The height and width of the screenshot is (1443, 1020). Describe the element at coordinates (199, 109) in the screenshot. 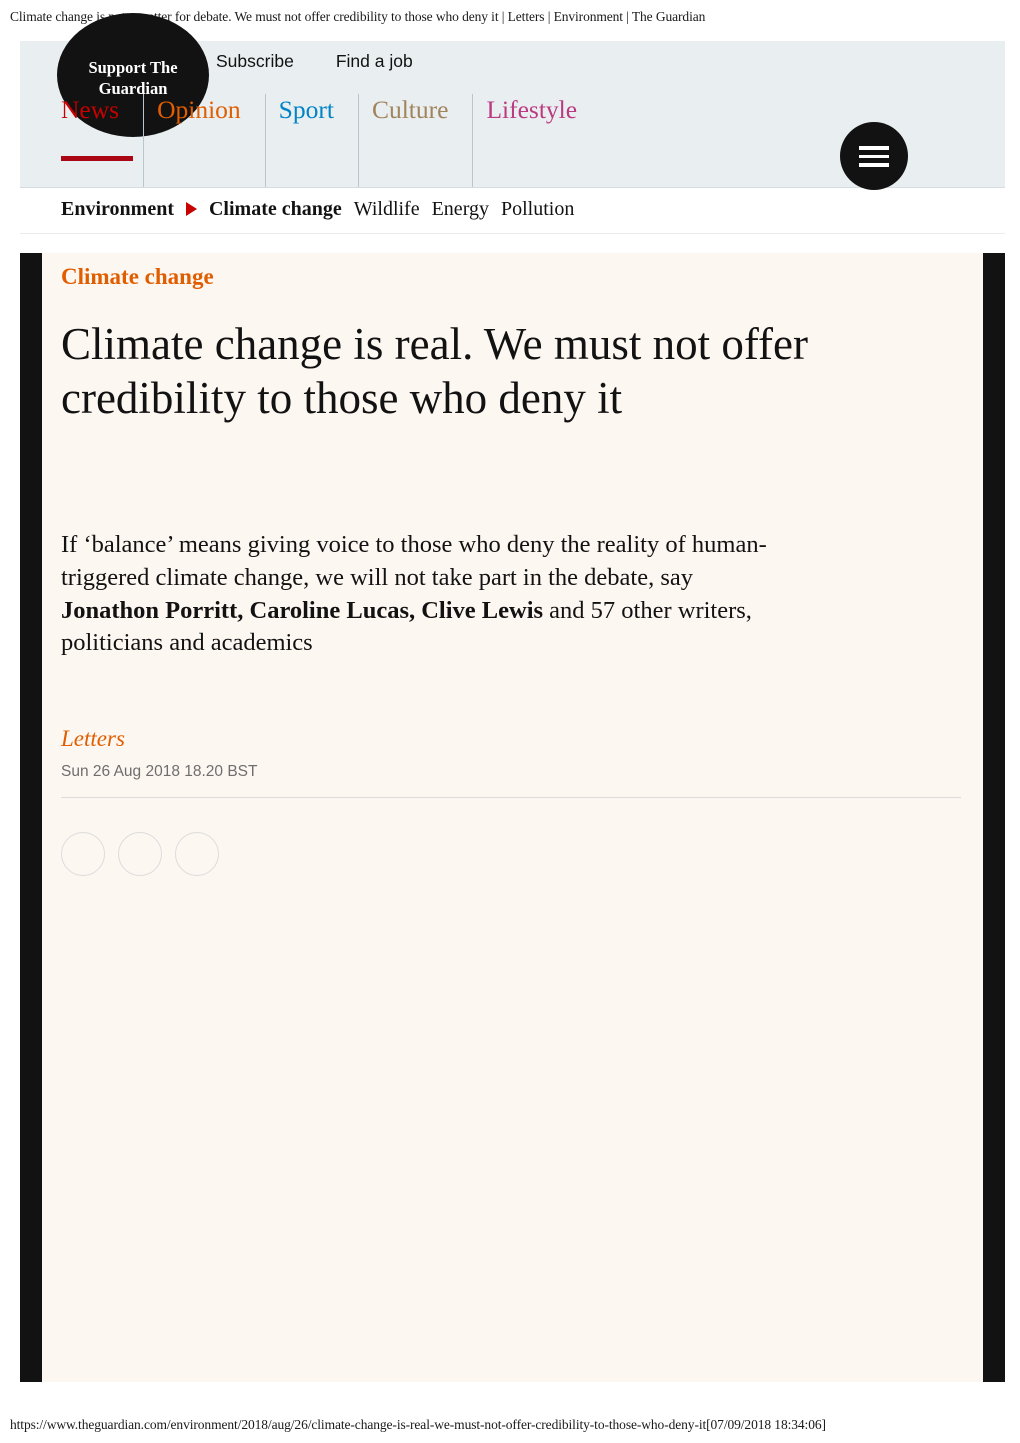

I see `pillar-opinion-label: Opinion` at that location.